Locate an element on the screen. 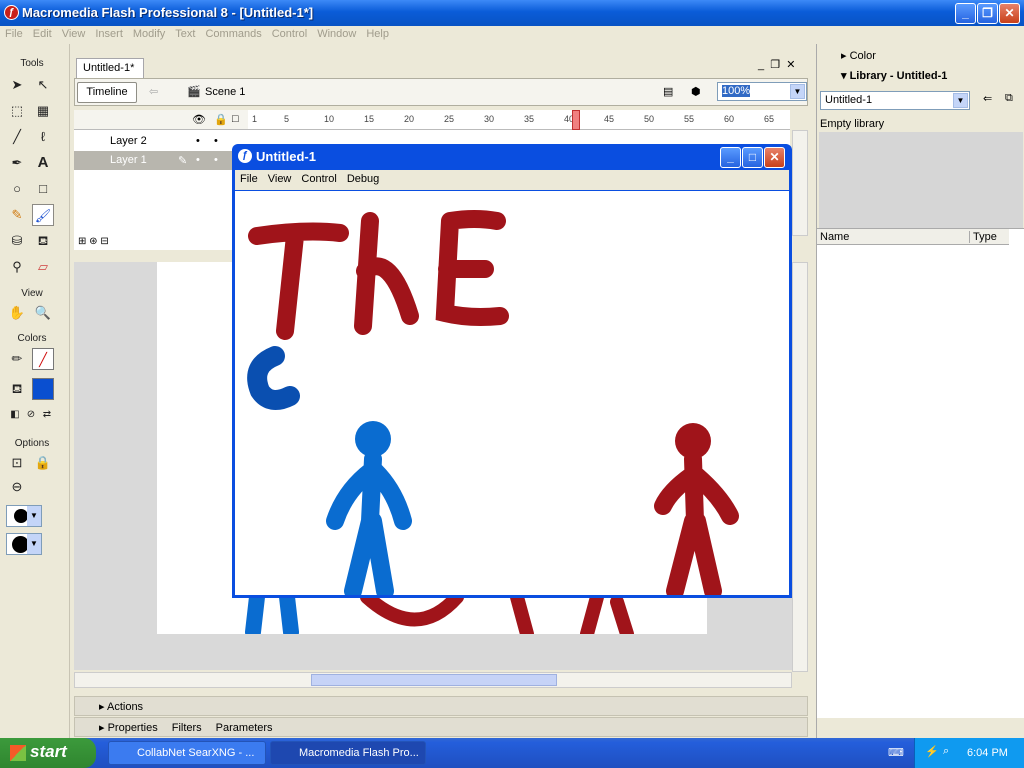 This screenshot has width=1024, height=768. player-minimize-button: _ is located at coordinates (730, 157).